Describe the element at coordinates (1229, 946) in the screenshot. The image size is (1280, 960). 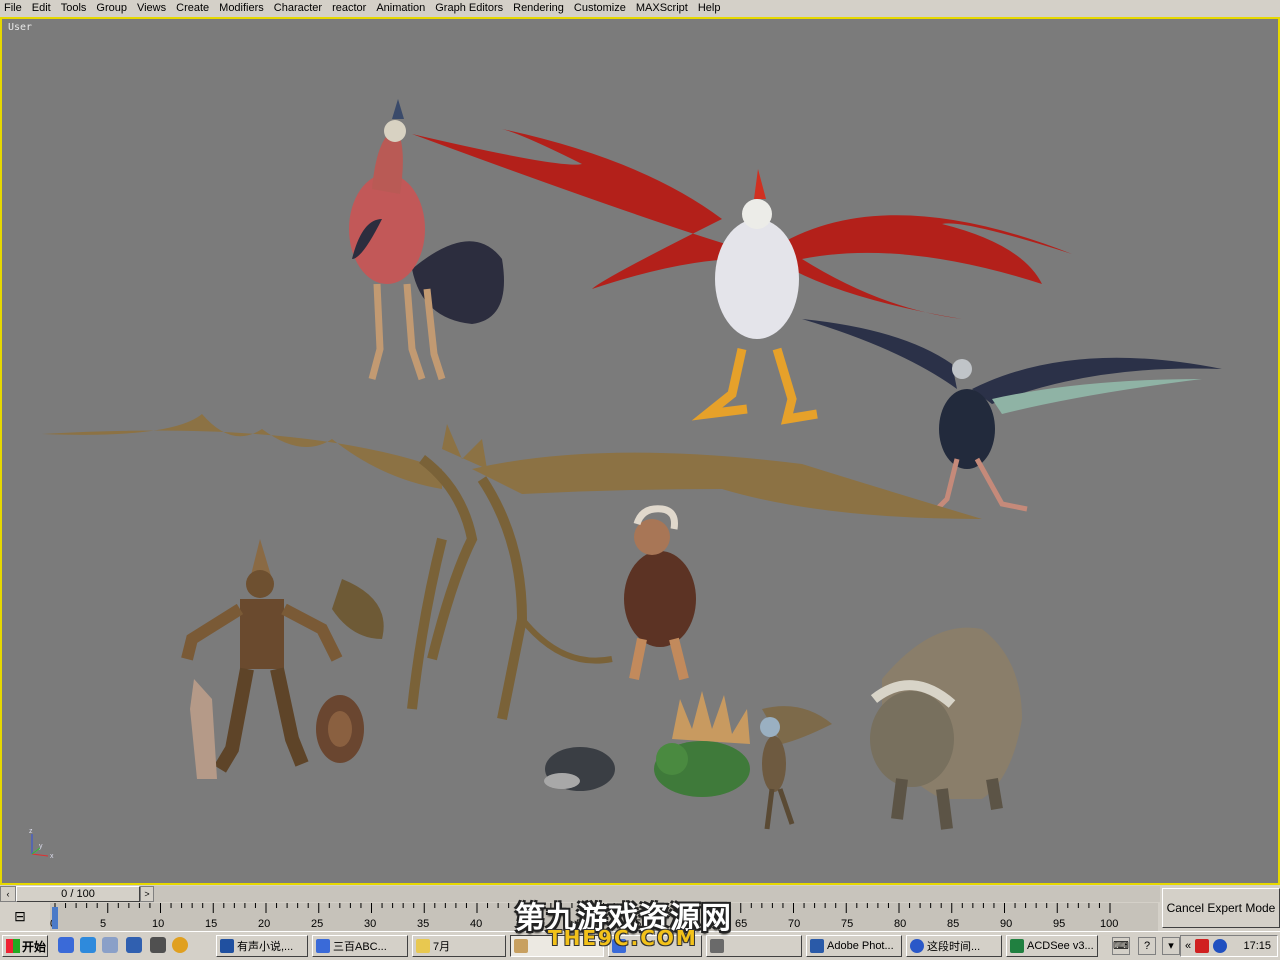
I see `system-tray: « 17:15` at that location.